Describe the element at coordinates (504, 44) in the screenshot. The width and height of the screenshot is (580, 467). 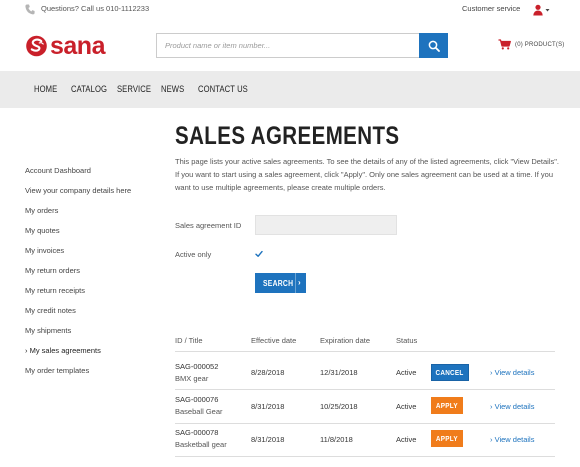
I see `cart-icon` at that location.